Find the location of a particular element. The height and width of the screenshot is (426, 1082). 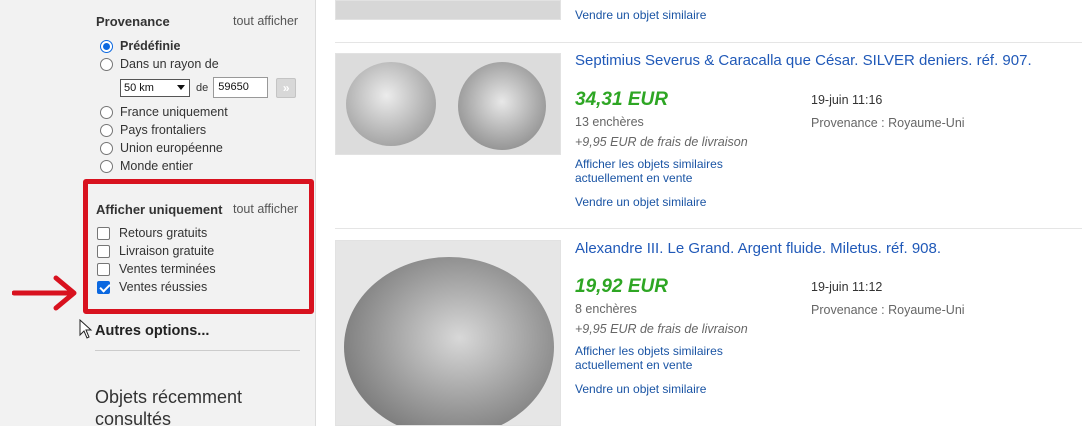

double-chevron-right-icon: » is located at coordinates (286, 87).